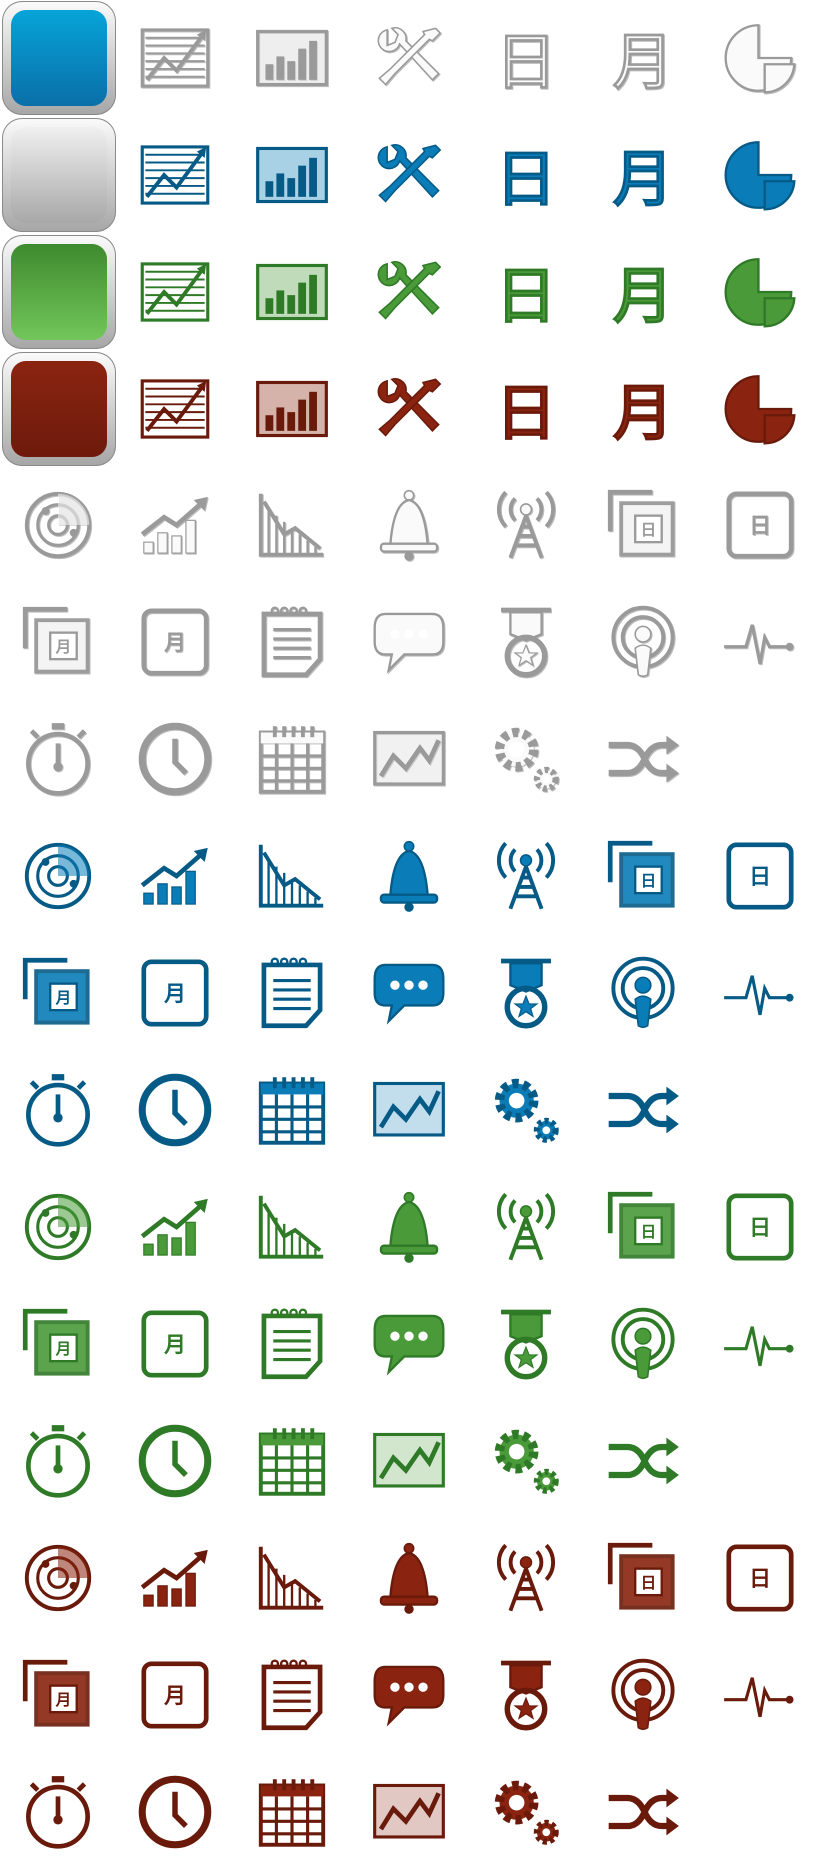 The width and height of the screenshot is (819, 1872). Describe the element at coordinates (760, 1695) in the screenshot. I see `pulse-icon` at that location.